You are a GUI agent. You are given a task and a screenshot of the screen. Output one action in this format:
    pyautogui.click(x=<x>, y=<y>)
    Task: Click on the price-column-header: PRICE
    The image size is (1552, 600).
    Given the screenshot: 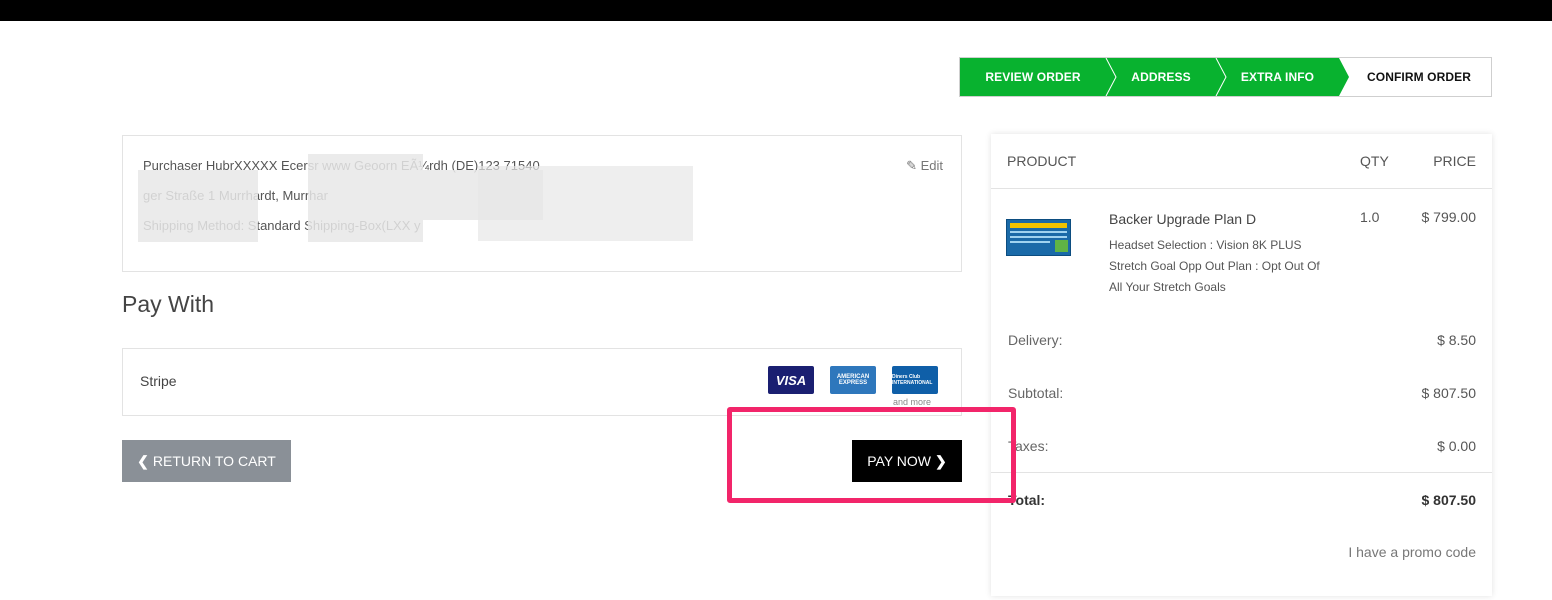 What is the action you would take?
    pyautogui.click(x=1454, y=161)
    